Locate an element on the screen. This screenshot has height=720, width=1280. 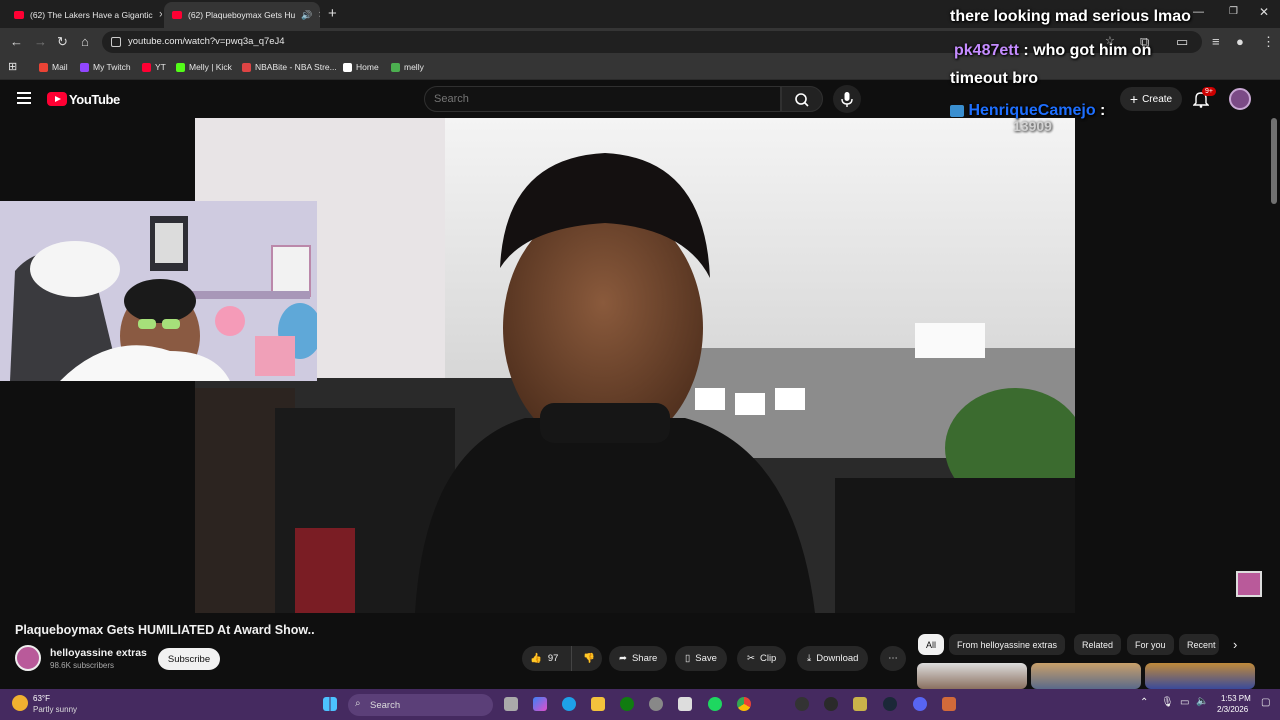
chevron-up-icon: ⌃ is located at coordinates (1144, 702).